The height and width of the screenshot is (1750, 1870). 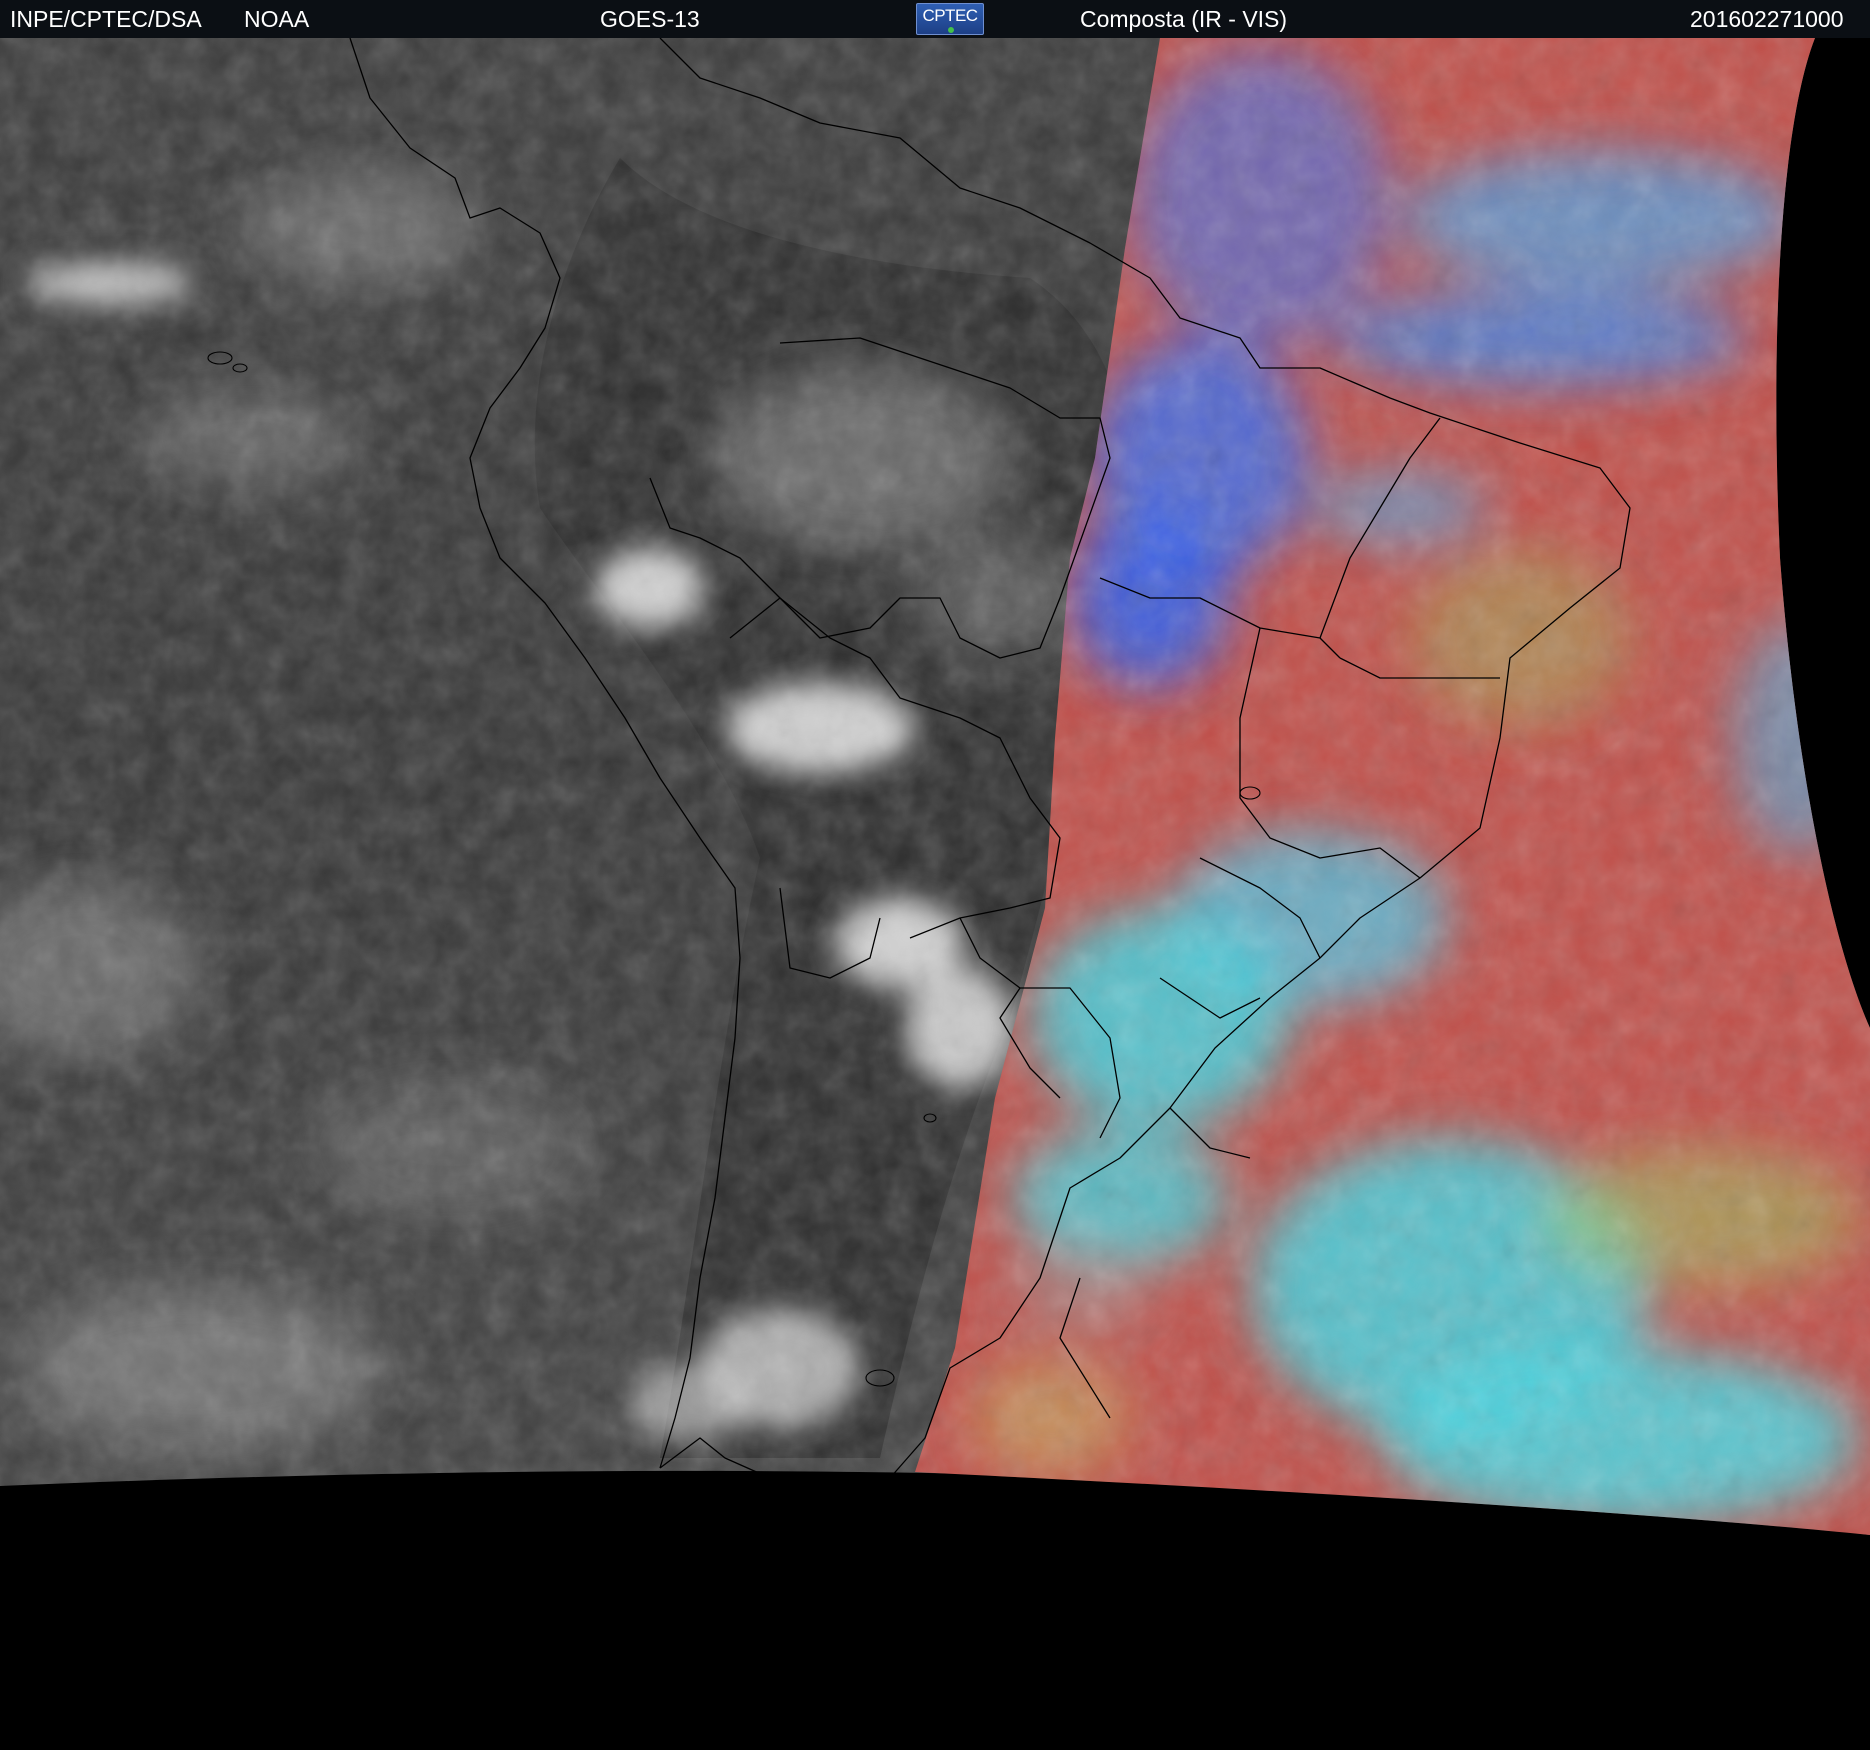 I want to click on cptec-logo-text: CPTEC, so click(x=950, y=15).